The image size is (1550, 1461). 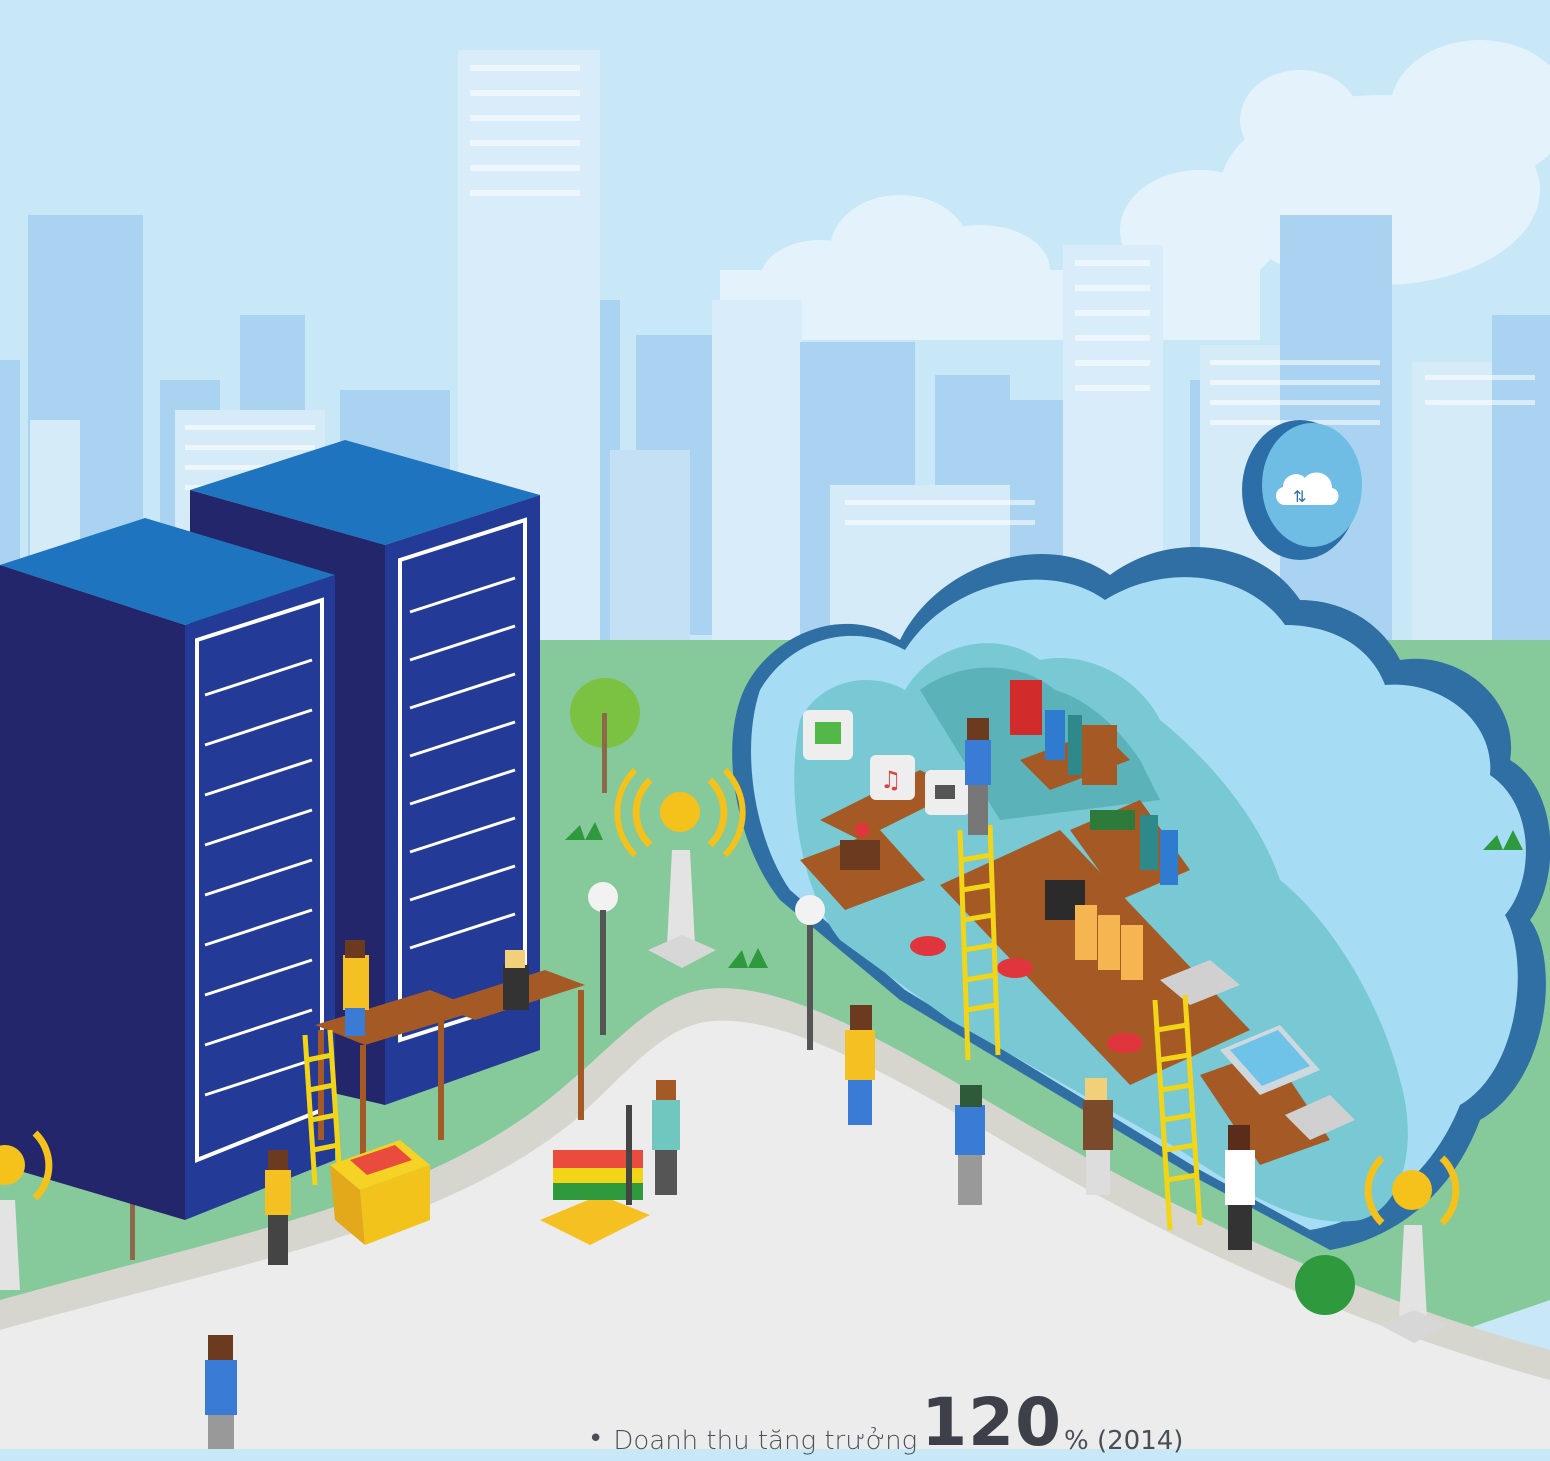 I want to click on image-icon, so click(x=828, y=735).